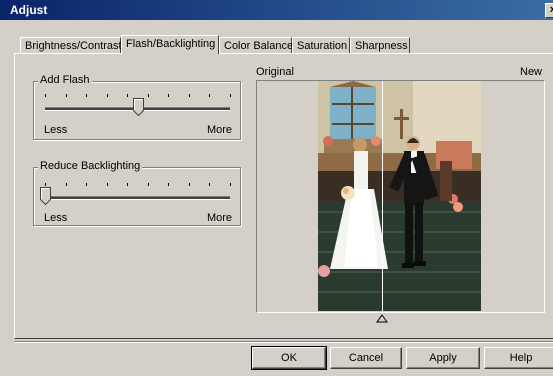 The height and width of the screenshot is (376, 553). What do you see at coordinates (65, 80) in the screenshot?
I see `add-flash-title: Add Flash` at bounding box center [65, 80].